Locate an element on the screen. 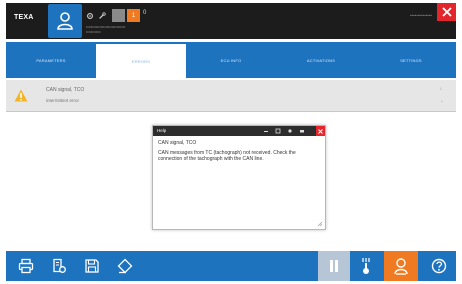 The image size is (462, 284). error-title: CAN signal, TCO is located at coordinates (65, 90).